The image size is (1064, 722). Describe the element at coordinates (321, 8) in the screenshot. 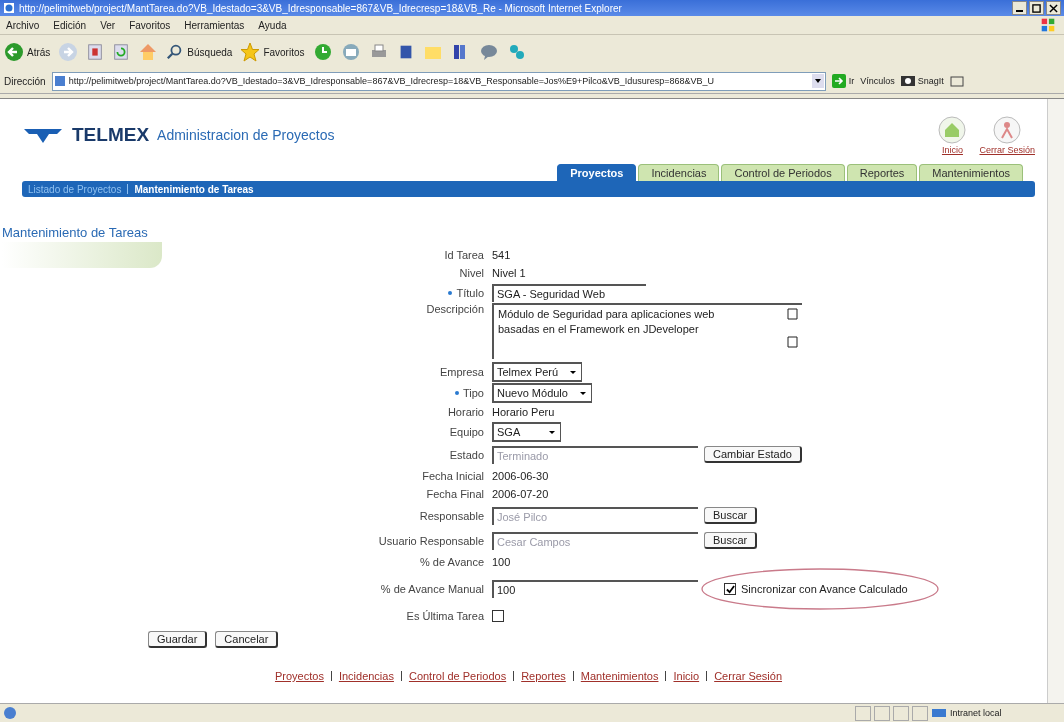

I see `window-title: http://pelimitweb/project/MantTarea.do?VB_Idestado=3&VB_Idresponsable=867&VB_Idrecresp=18&VB_Re - Microsoft Internet Explorer` at that location.